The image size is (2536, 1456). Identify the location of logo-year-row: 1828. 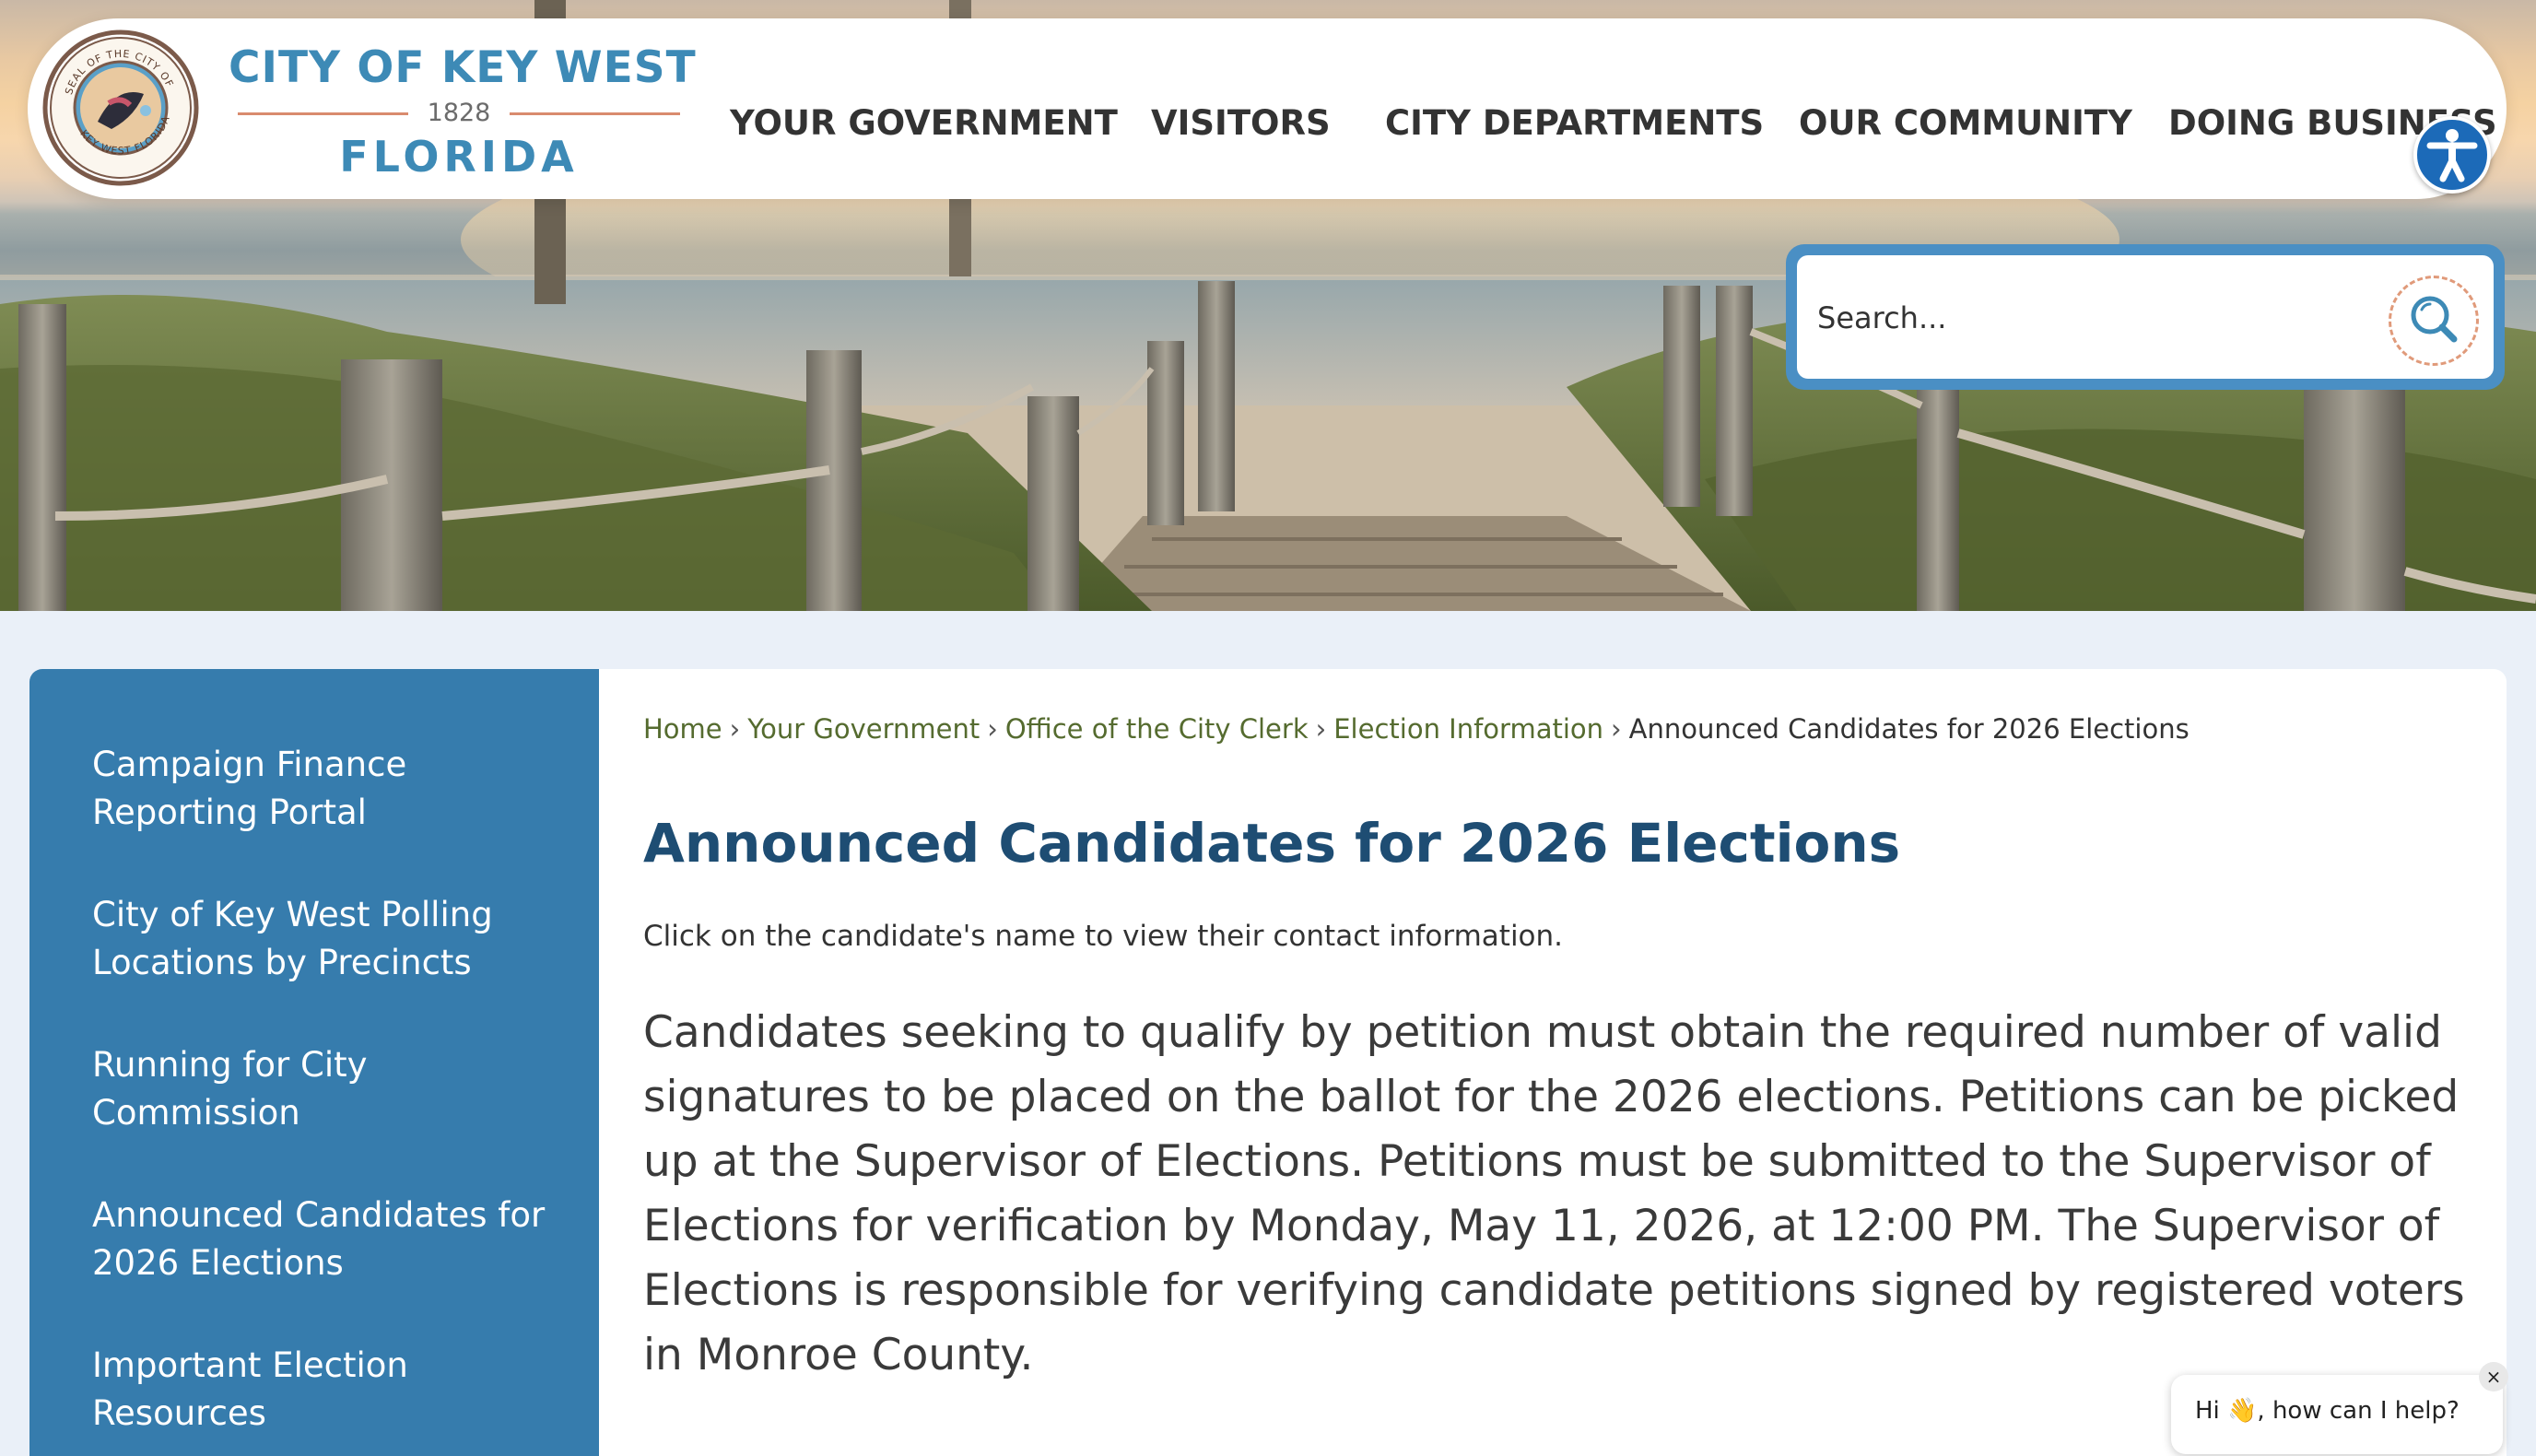
(459, 113).